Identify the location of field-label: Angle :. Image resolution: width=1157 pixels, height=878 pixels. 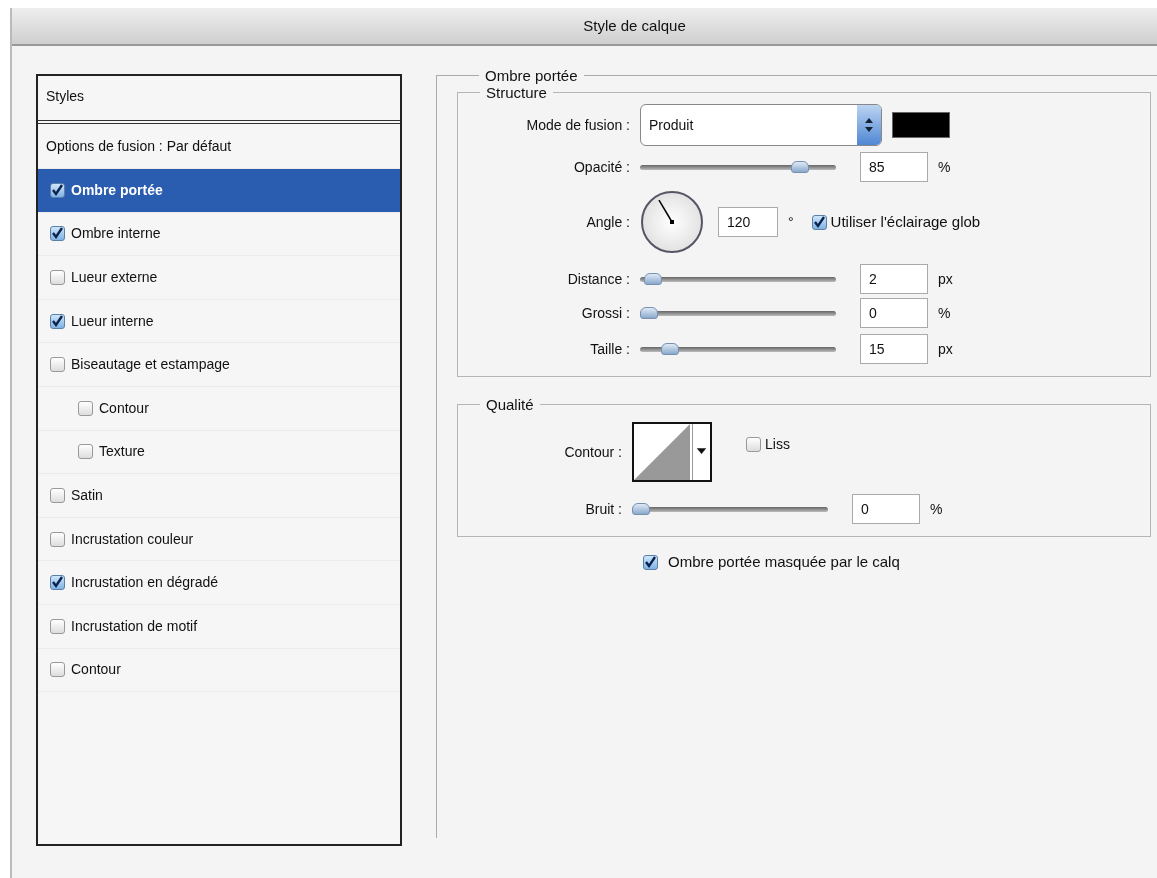
(607, 222).